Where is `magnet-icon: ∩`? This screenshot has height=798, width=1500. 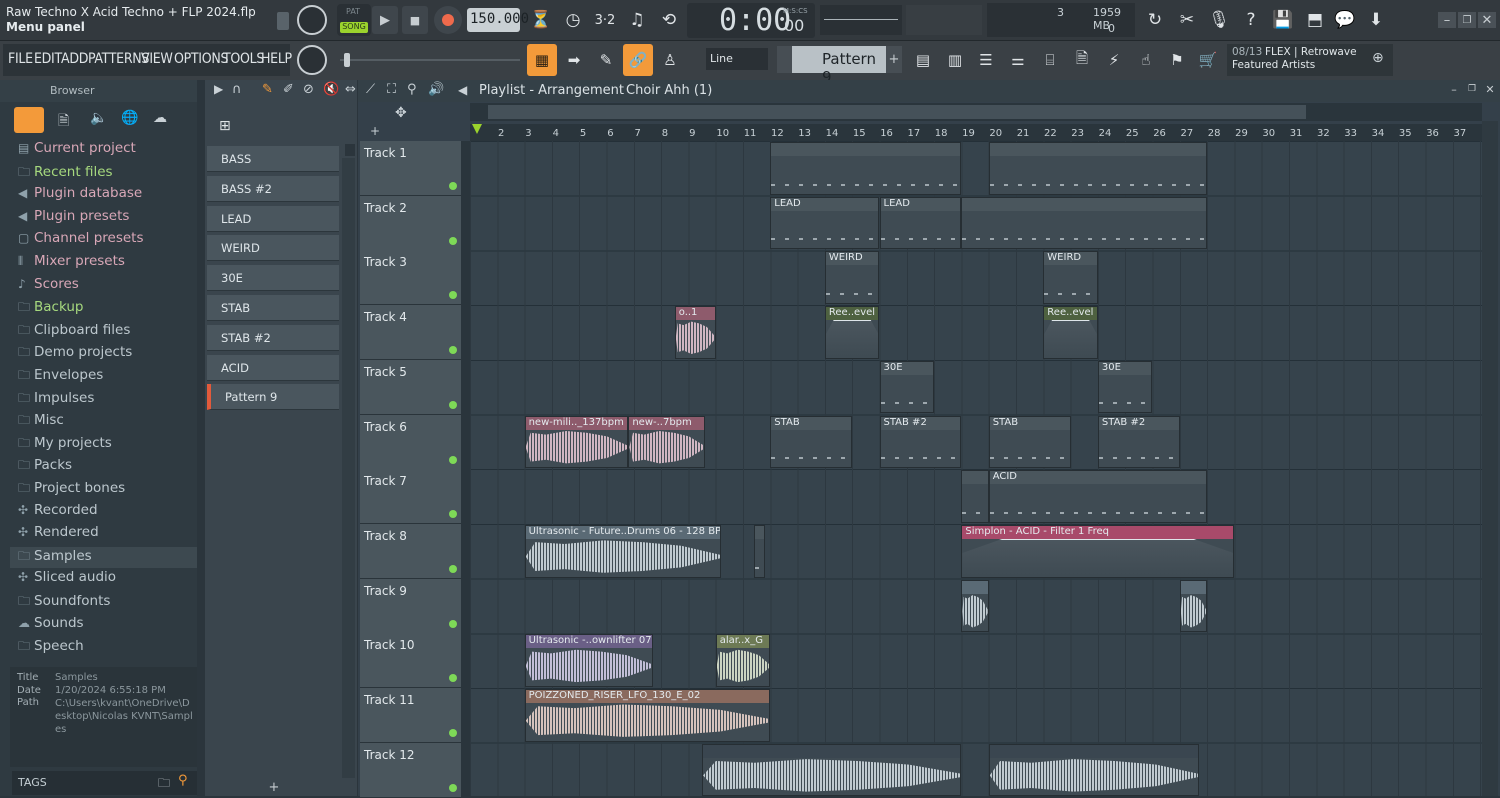 magnet-icon: ∩ is located at coordinates (237, 89).